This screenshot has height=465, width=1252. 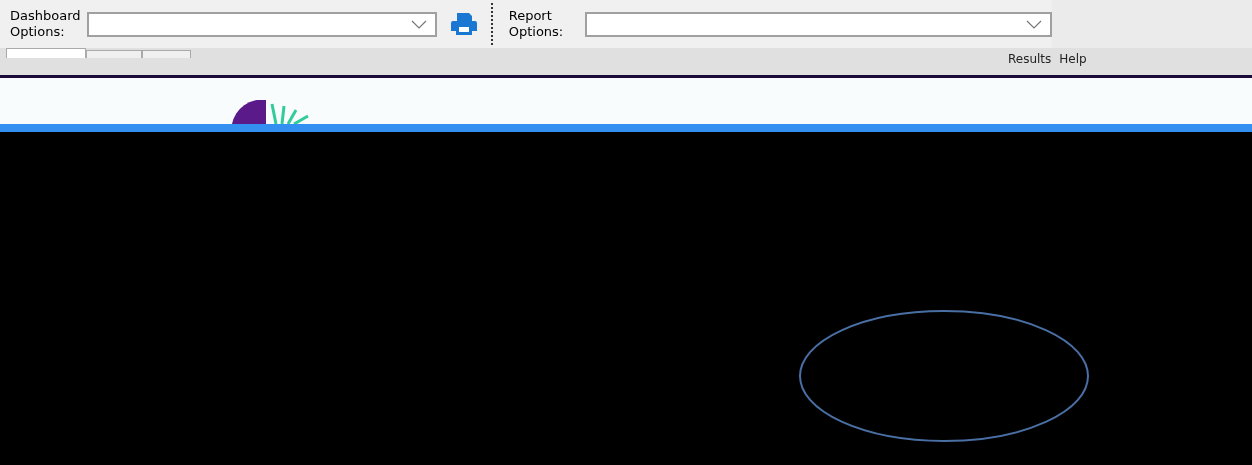 I want to click on report-options-dropdown, so click(x=818, y=24).